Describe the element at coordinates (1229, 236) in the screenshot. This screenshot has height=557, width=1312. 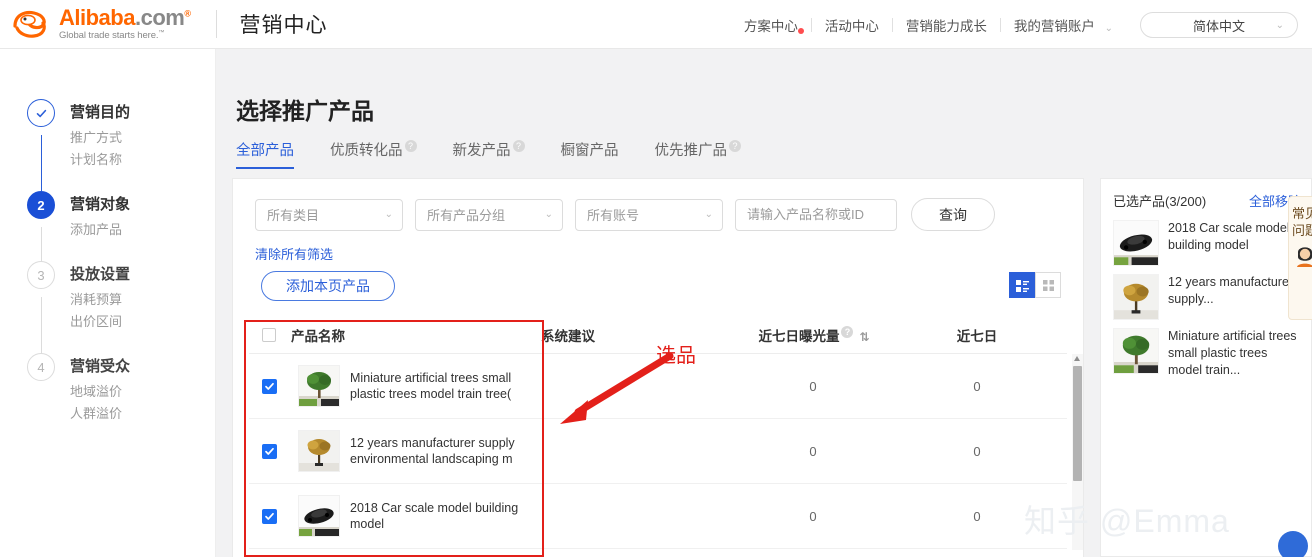
I see `selected-product-name: 2018 Car scale model building model` at that location.